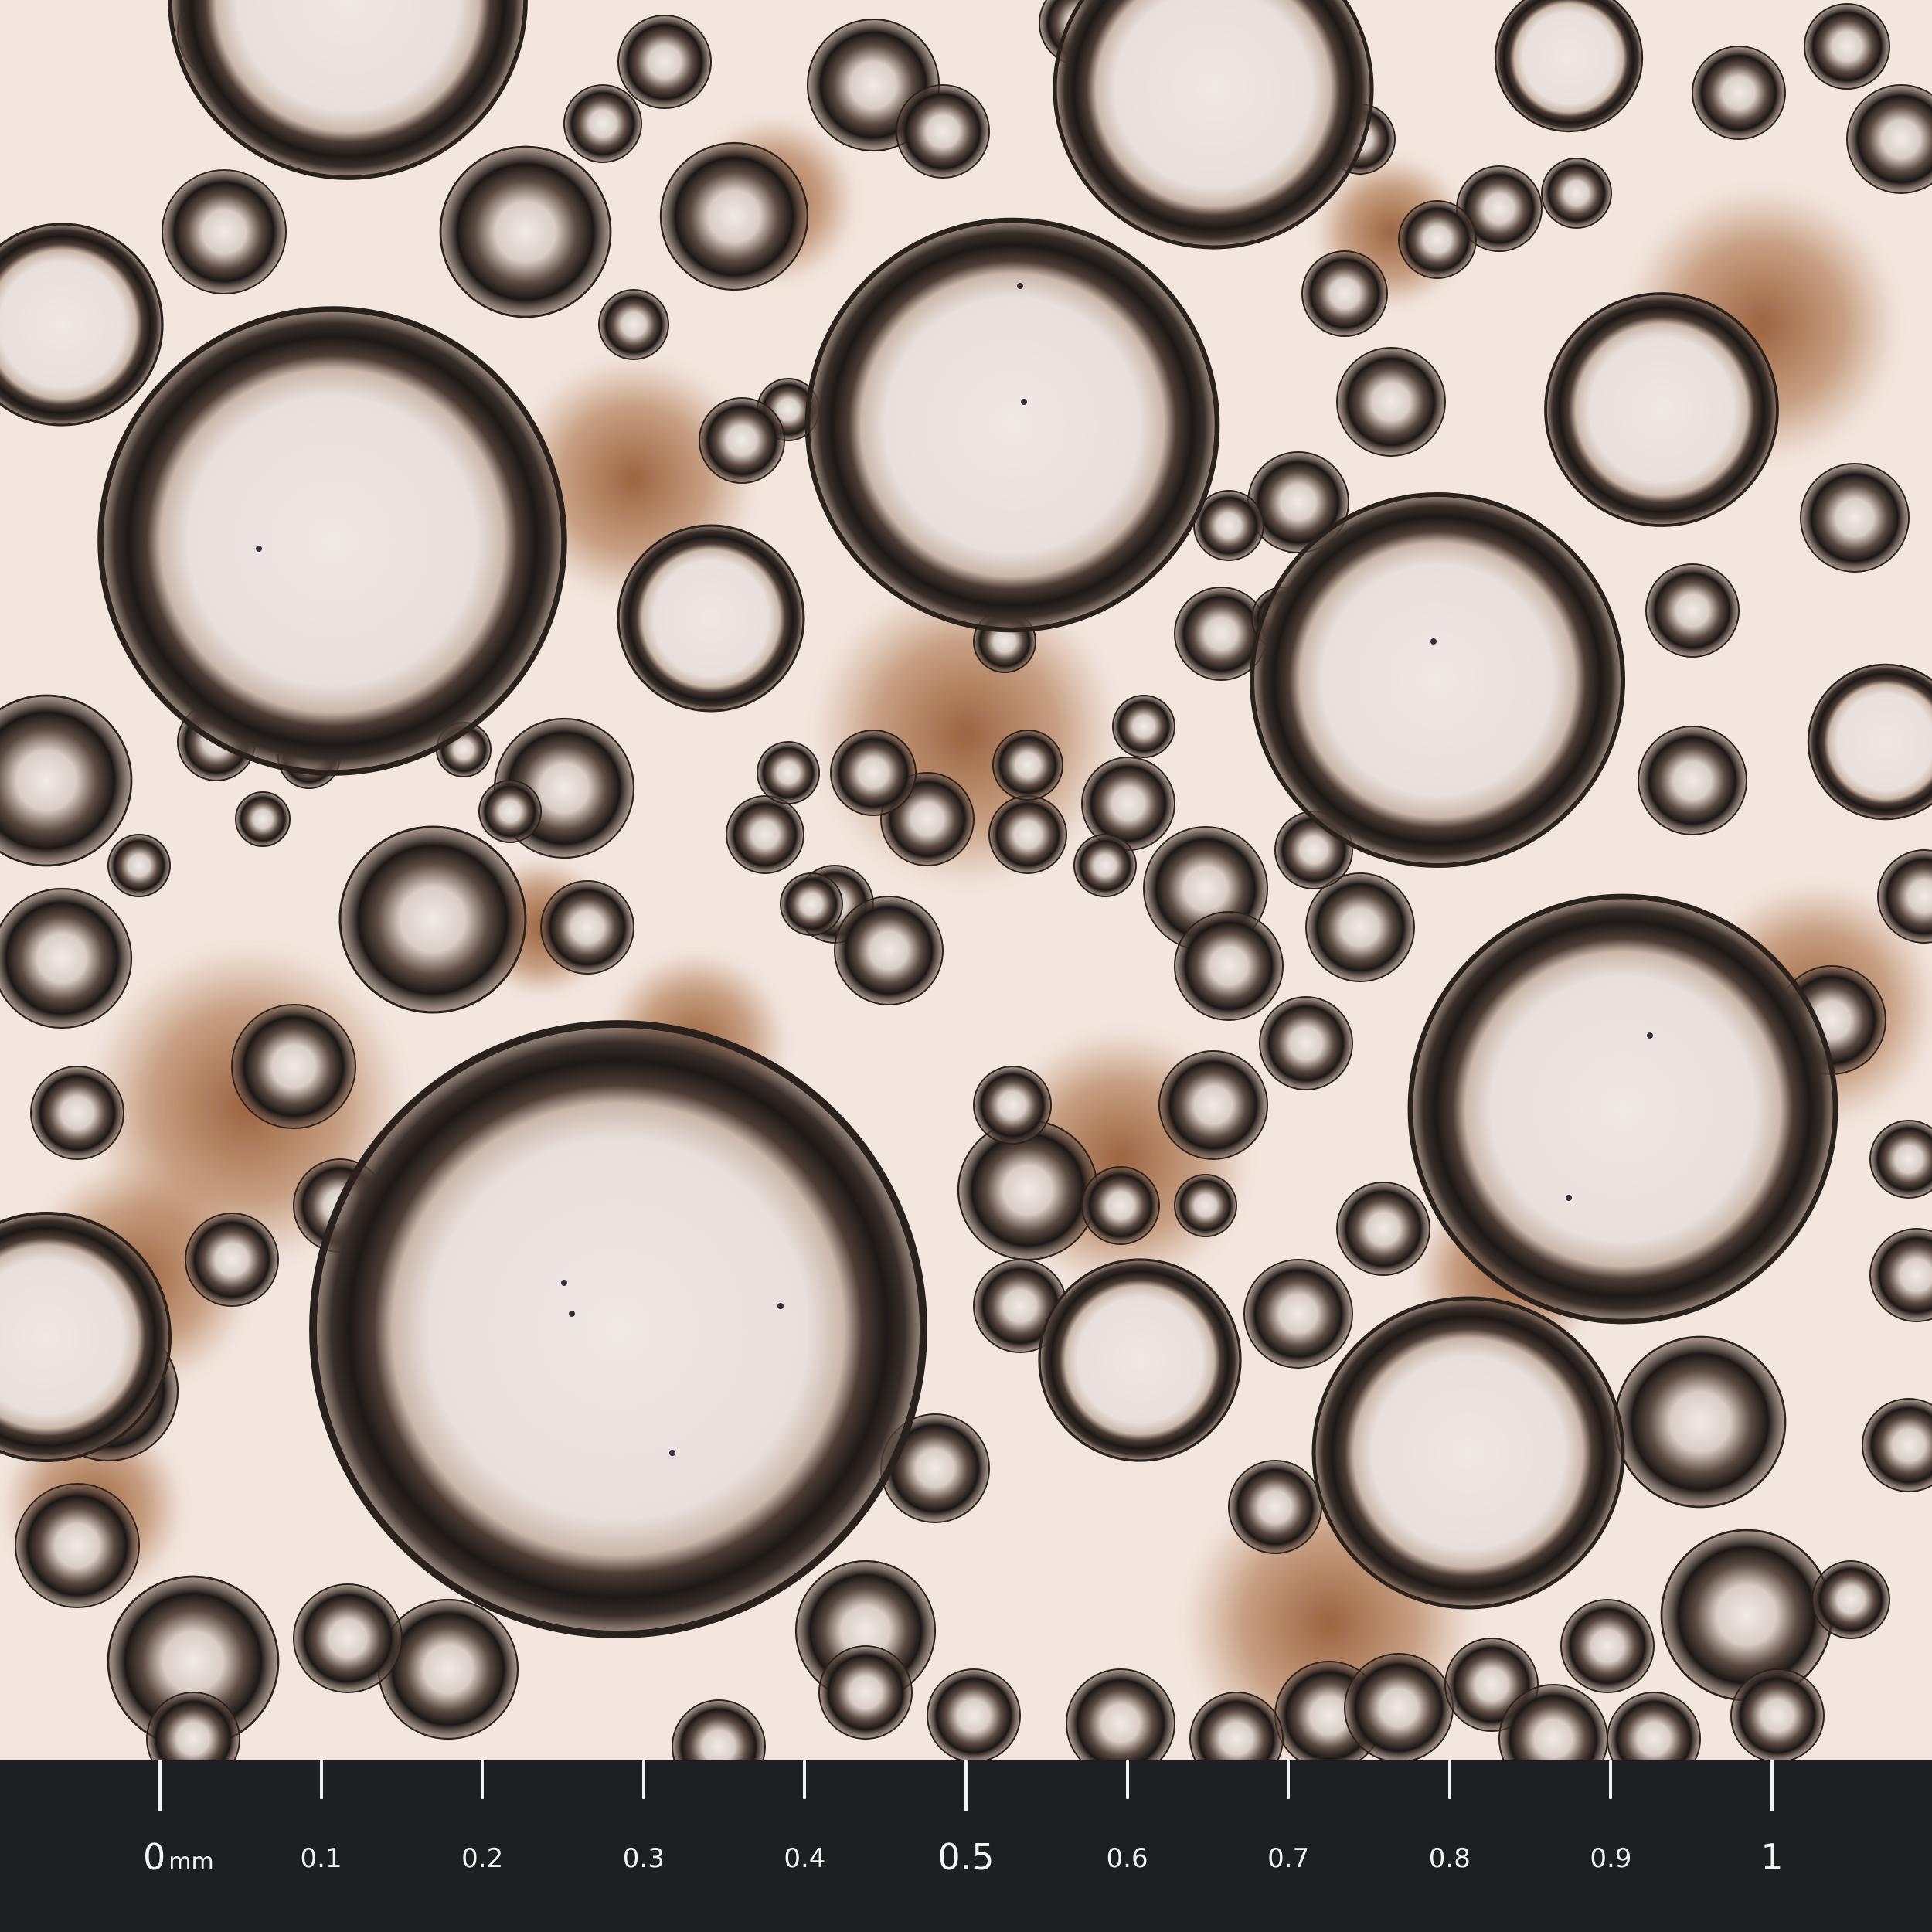 Image resolution: width=1932 pixels, height=1932 pixels. I want to click on scale-label-value: 0.5, so click(966, 1857).